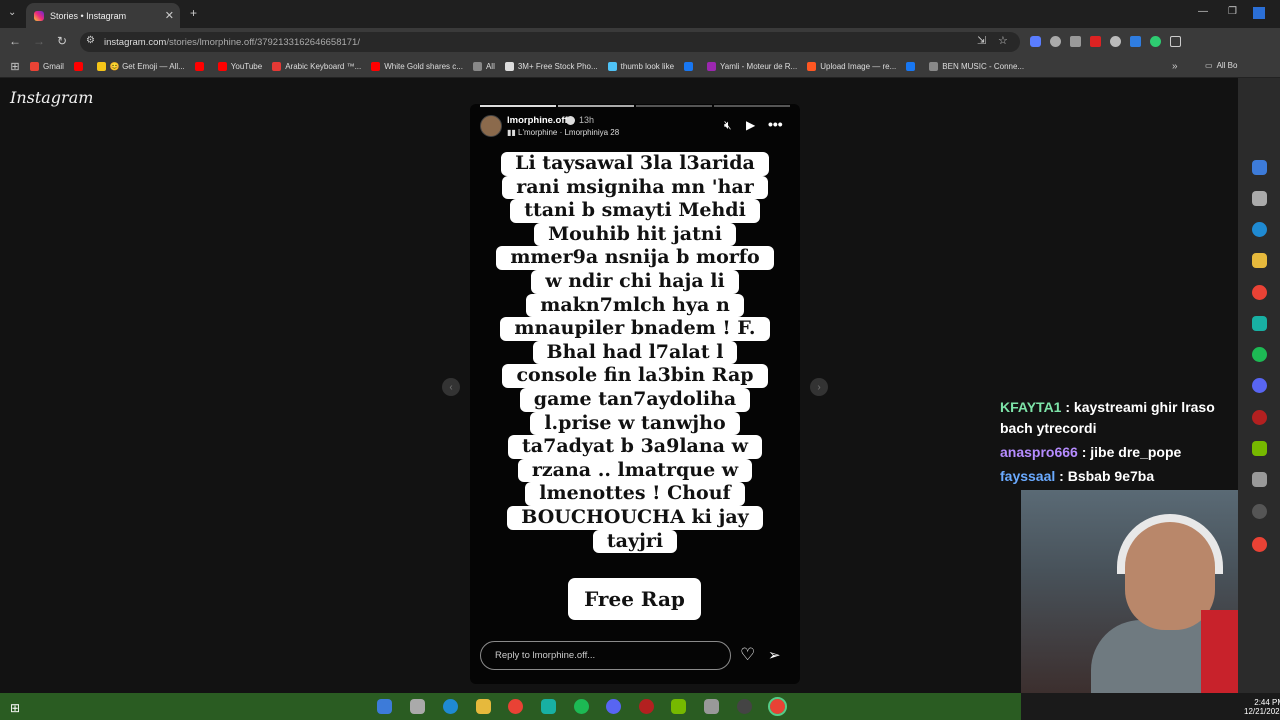  What do you see at coordinates (1130, 591) in the screenshot?
I see `webcam-feed` at bounding box center [1130, 591].